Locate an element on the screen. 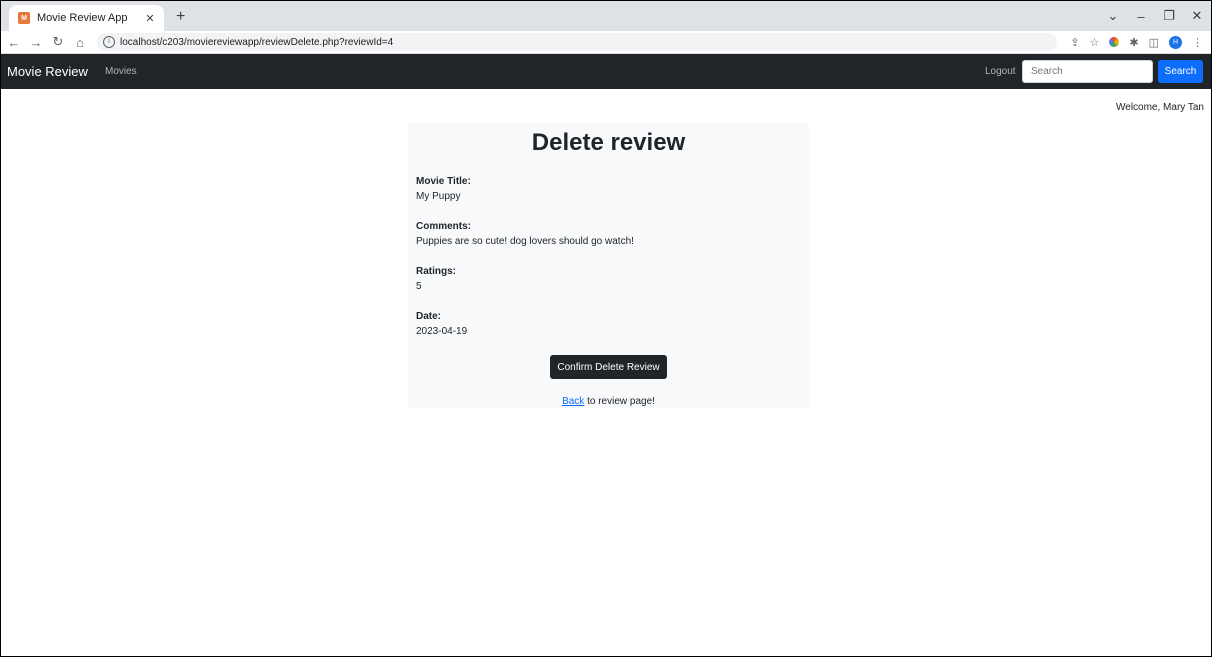 The height and width of the screenshot is (657, 1212). reload-icon: ↻ is located at coordinates (58, 42).